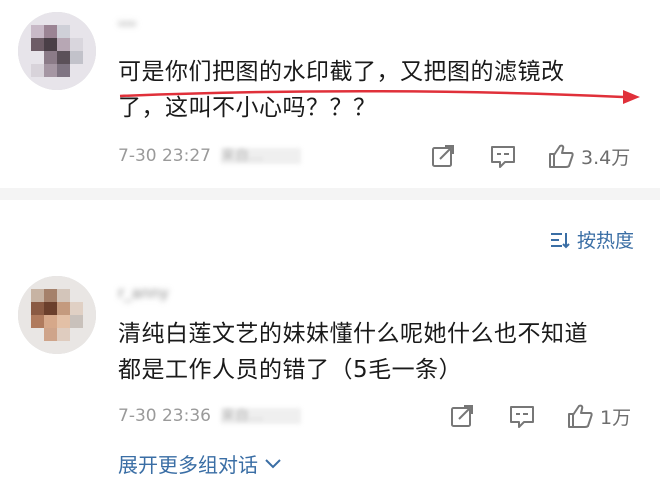  Describe the element at coordinates (598, 416) in the screenshot. I see `like-button: 1万` at that location.